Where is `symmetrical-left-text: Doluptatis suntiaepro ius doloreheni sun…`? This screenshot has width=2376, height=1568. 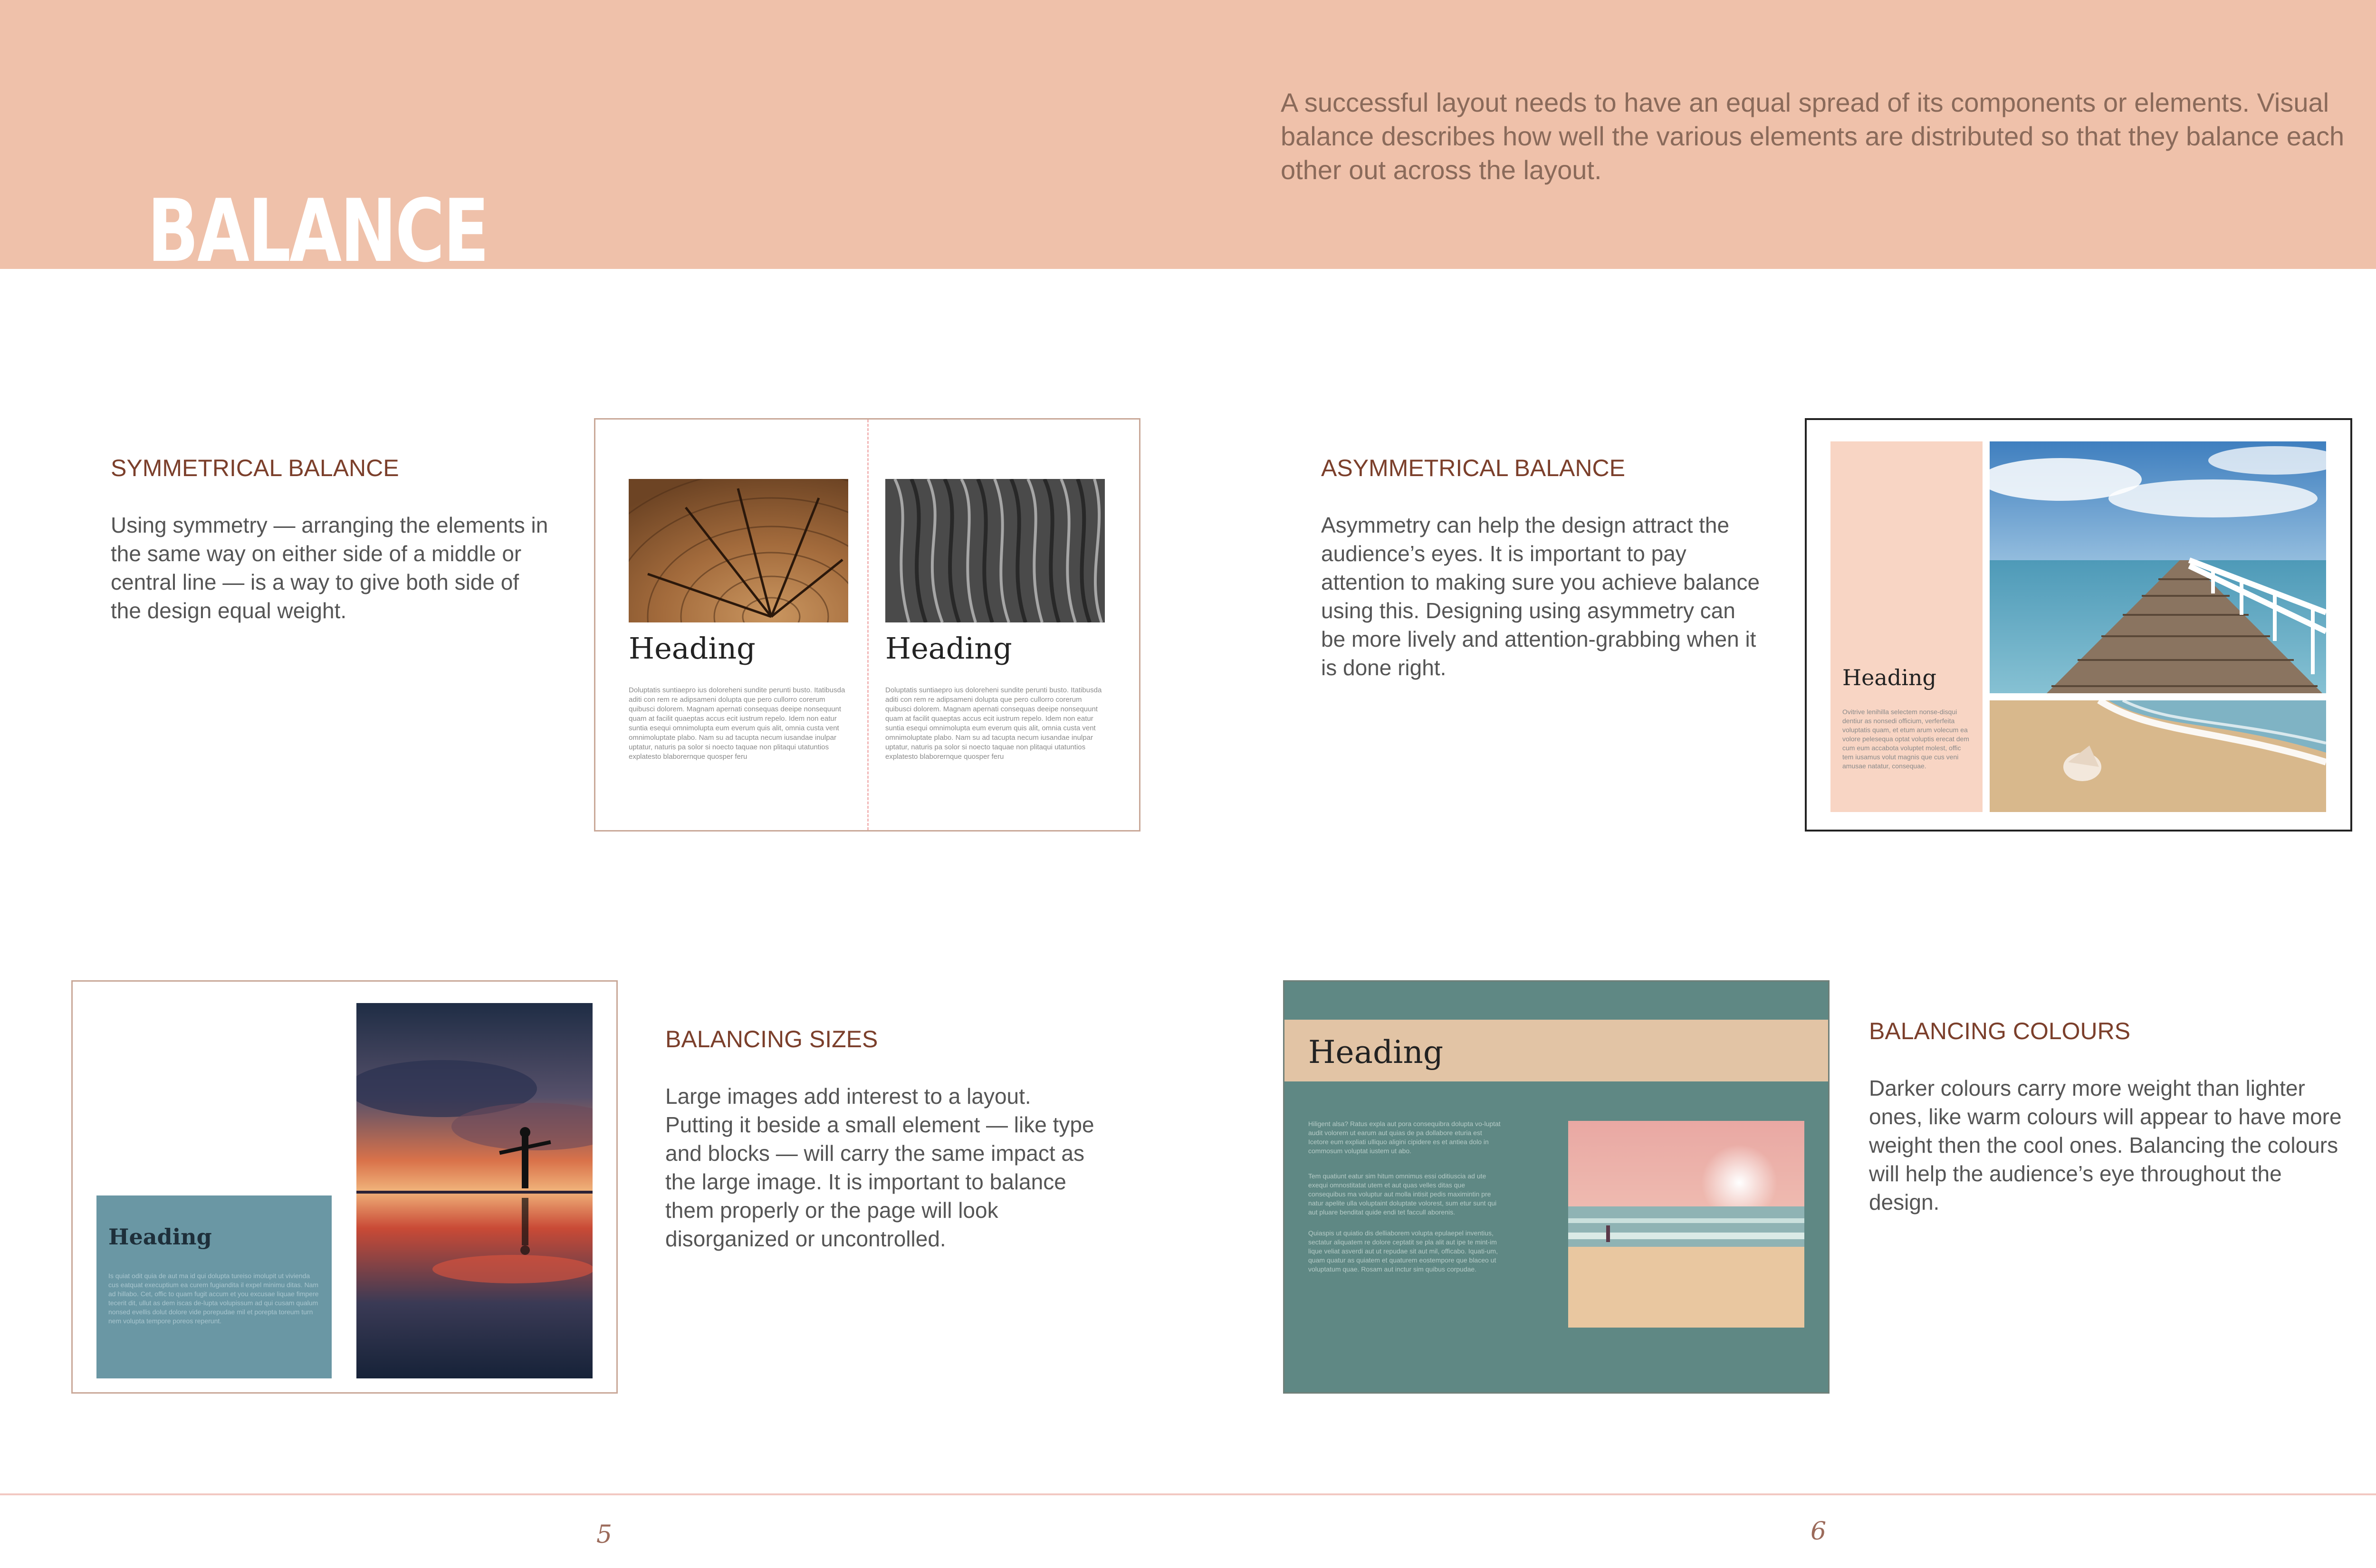
symmetrical-left-text: Doluptatis suntiaepro ius doloreheni sun… is located at coordinates (737, 723).